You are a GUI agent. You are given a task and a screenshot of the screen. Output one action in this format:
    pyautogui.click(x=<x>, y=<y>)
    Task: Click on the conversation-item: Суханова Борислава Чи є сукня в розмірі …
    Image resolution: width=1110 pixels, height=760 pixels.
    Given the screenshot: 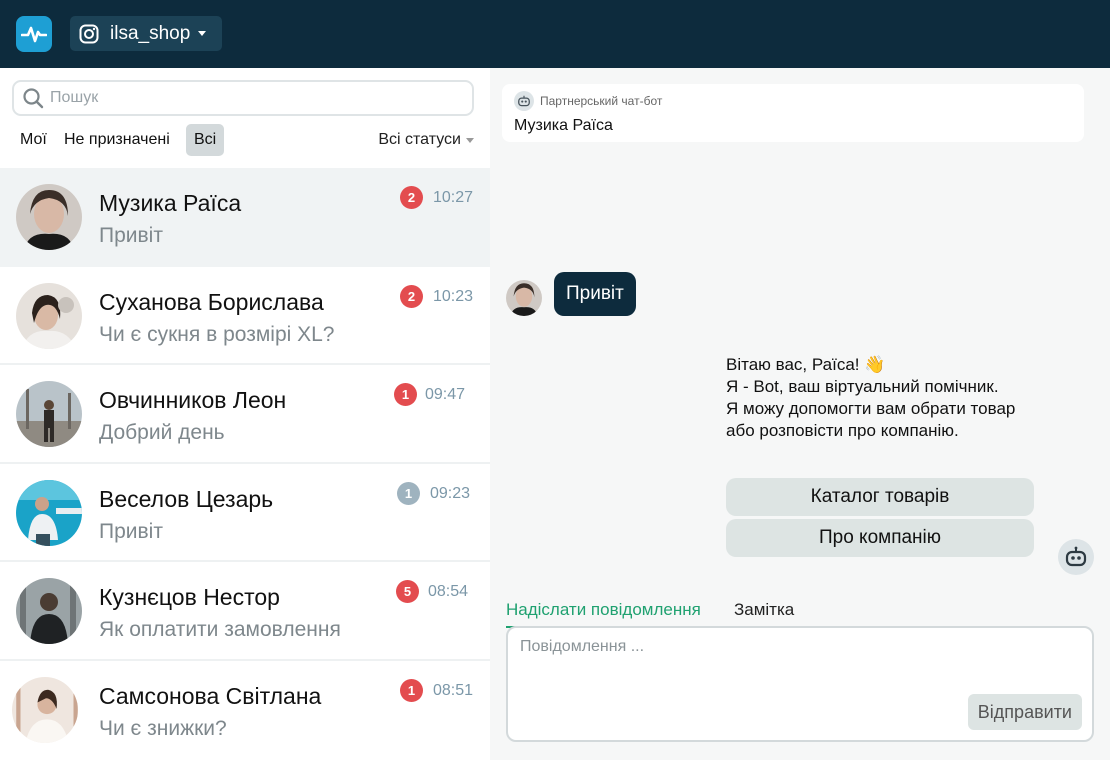 What is the action you would take?
    pyautogui.click(x=245, y=316)
    